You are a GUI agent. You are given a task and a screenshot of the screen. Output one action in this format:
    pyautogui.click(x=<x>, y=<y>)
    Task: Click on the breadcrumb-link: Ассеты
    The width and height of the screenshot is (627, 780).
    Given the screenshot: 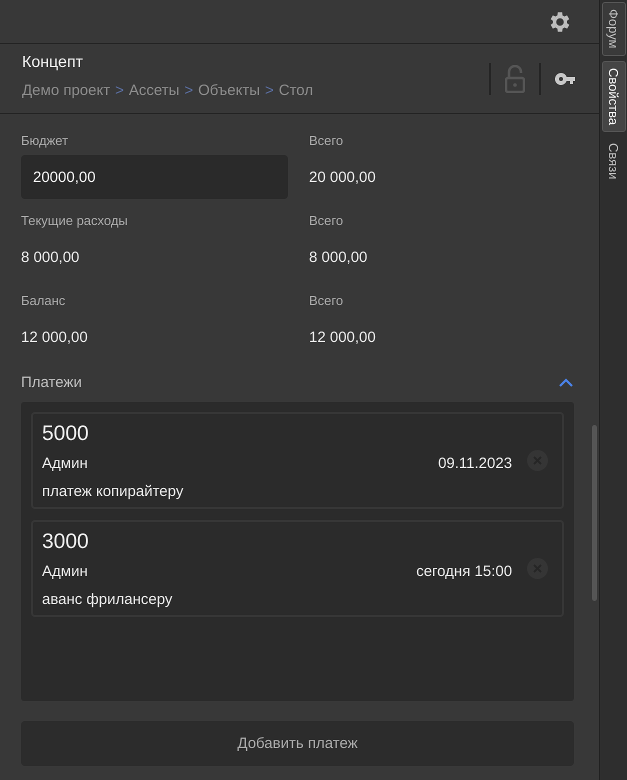 What is the action you would take?
    pyautogui.click(x=154, y=90)
    